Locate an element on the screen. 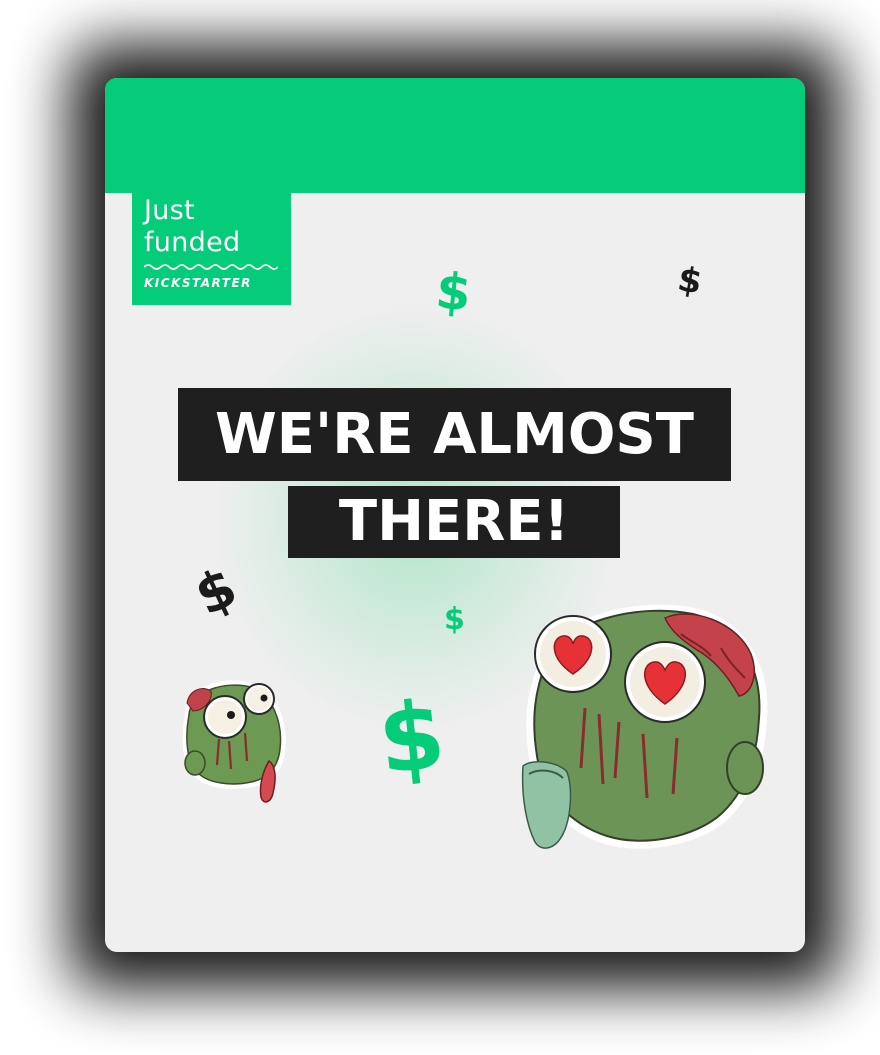  headline-line-1: WE'RE ALMOST is located at coordinates (454, 434).